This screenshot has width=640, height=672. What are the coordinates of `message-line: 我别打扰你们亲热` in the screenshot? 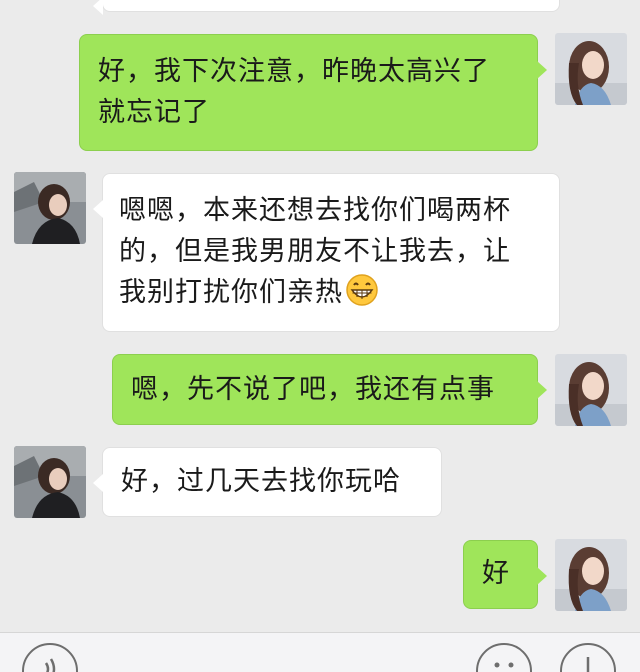 It's located at (339, 292).